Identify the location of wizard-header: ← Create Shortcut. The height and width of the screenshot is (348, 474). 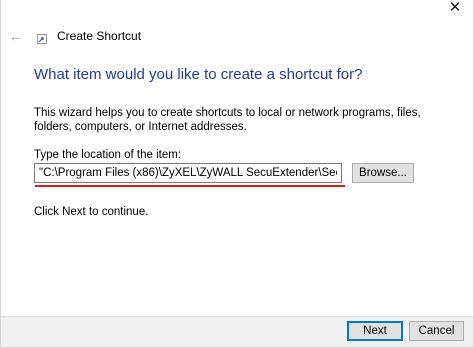
(75, 36).